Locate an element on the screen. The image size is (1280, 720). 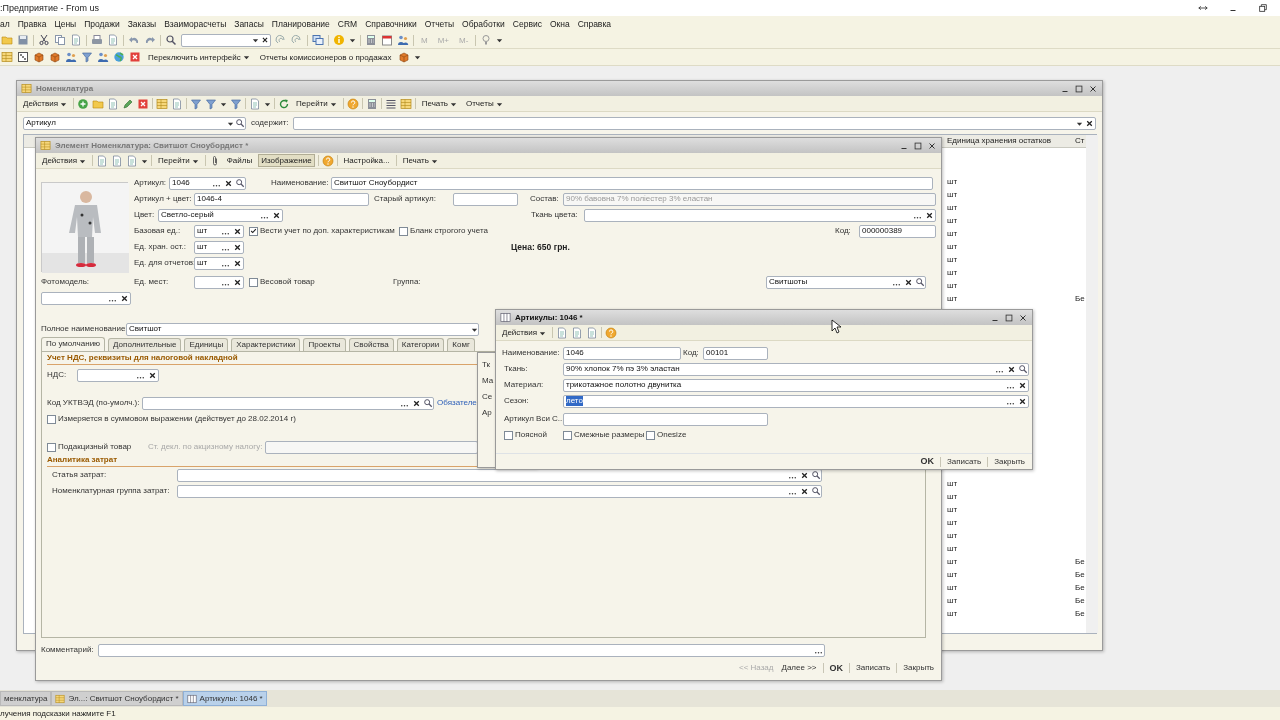
input-field: 000000389 is located at coordinates (897, 231).